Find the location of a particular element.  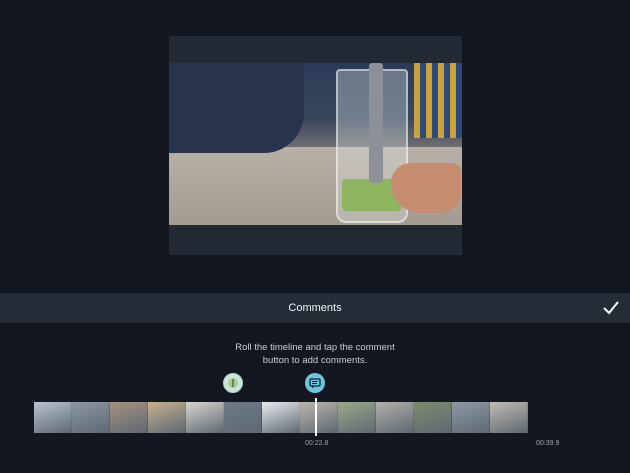

timeline-filmstrip is located at coordinates (281, 417).